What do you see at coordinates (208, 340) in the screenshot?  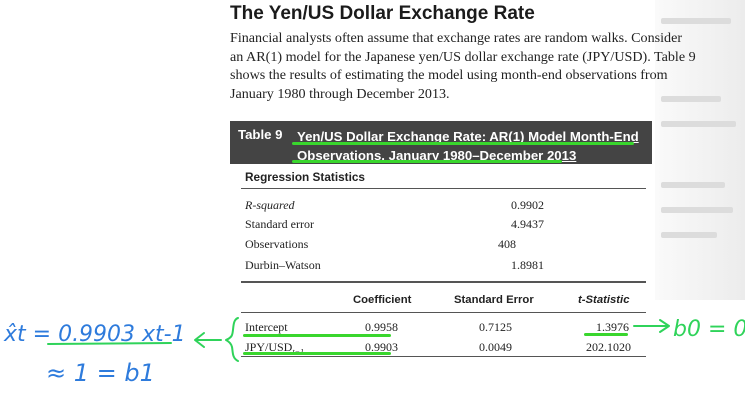 I see `arrow-left-mark` at bounding box center [208, 340].